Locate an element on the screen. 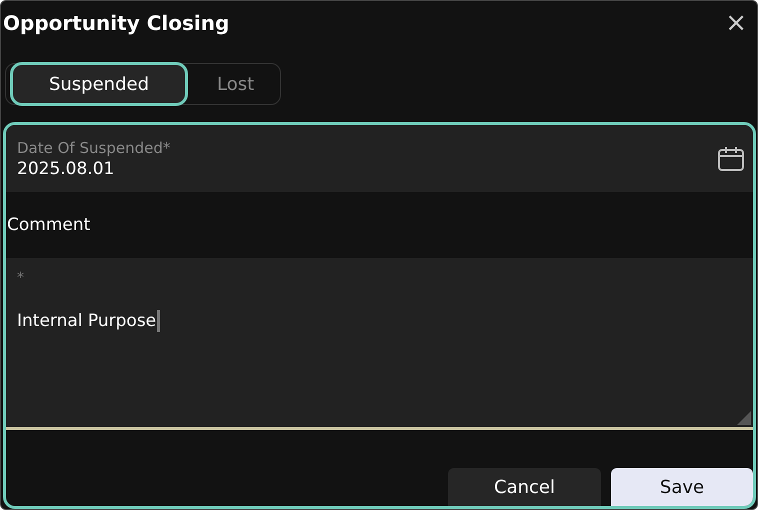 This screenshot has height=510, width=758. calendar-icon is located at coordinates (731, 158).